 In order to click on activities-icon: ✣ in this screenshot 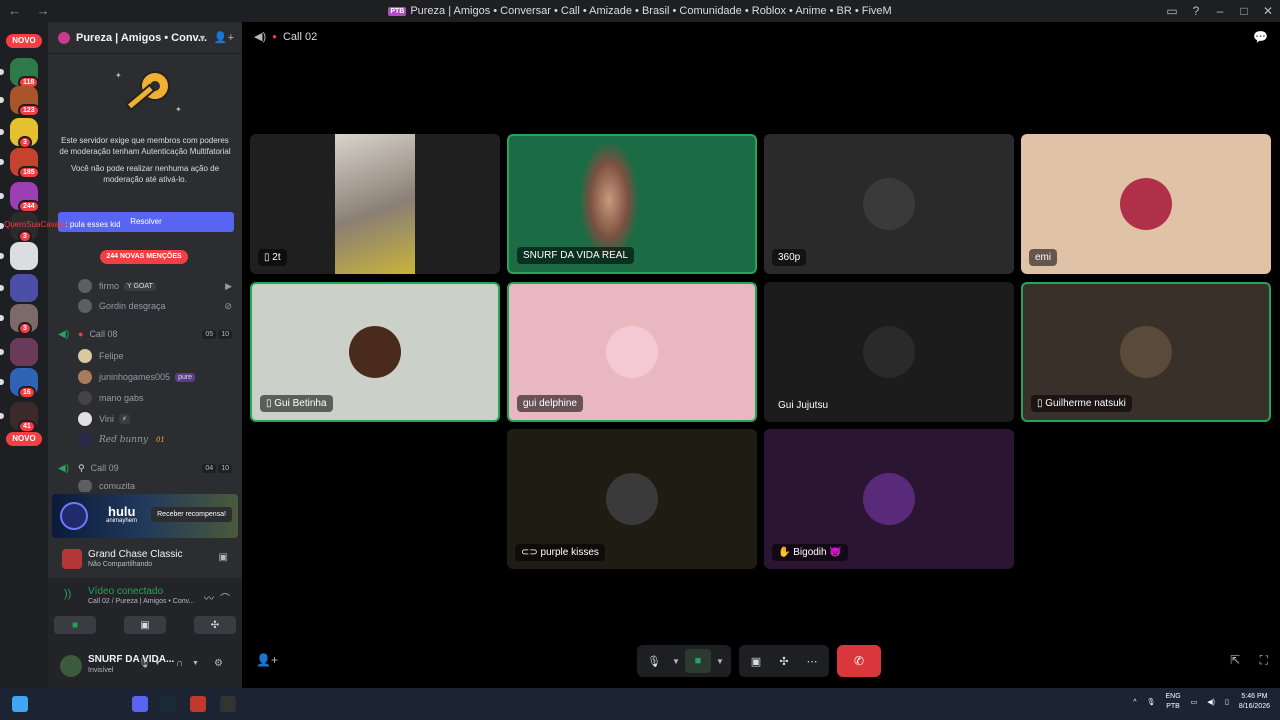, I will do `click(784, 661)`.